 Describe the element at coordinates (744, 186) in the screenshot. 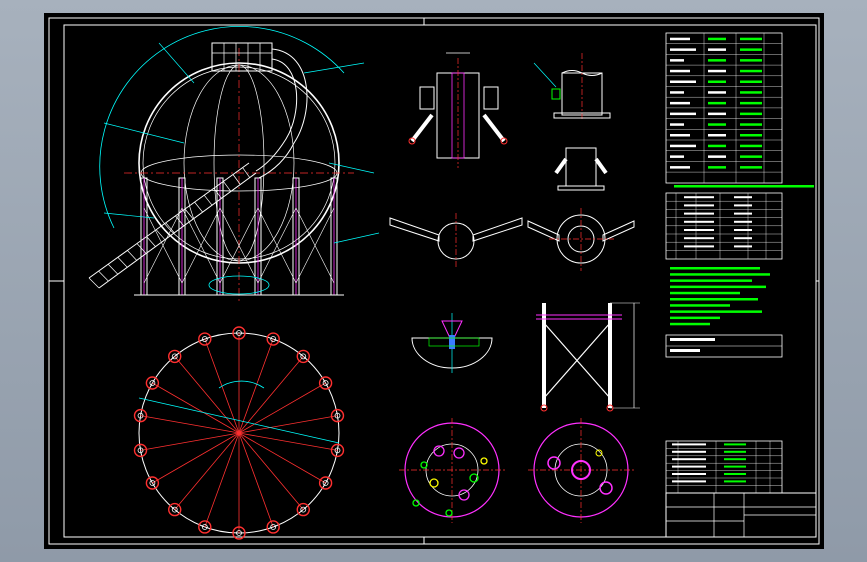

I see `table-footnote` at that location.